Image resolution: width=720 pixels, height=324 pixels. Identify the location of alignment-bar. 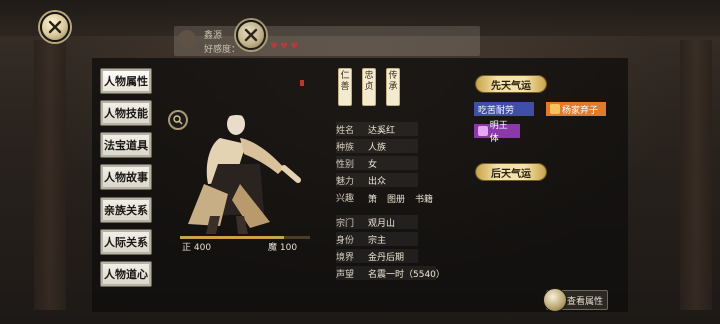
(245, 237).